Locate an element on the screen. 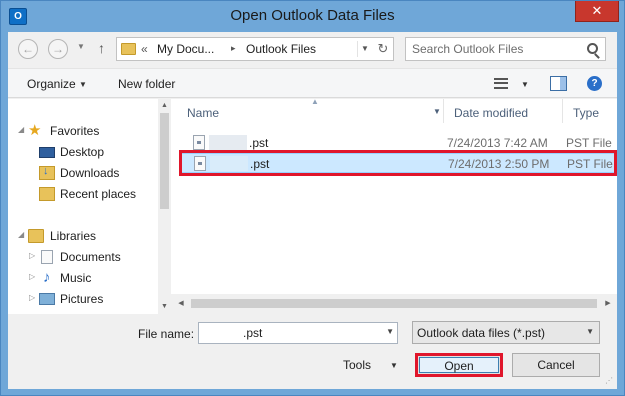 The height and width of the screenshot is (396, 625). file-name-dropdown-icon: ▼ is located at coordinates (390, 331).